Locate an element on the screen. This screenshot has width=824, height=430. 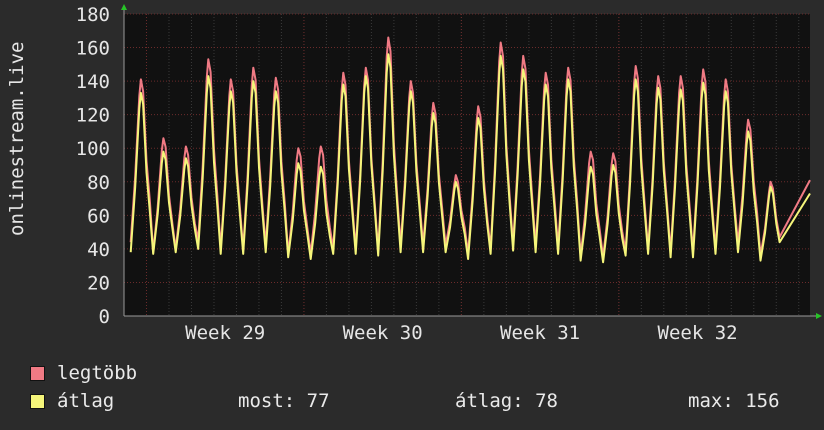
y-tick-label: 180 is located at coordinates (93, 15).